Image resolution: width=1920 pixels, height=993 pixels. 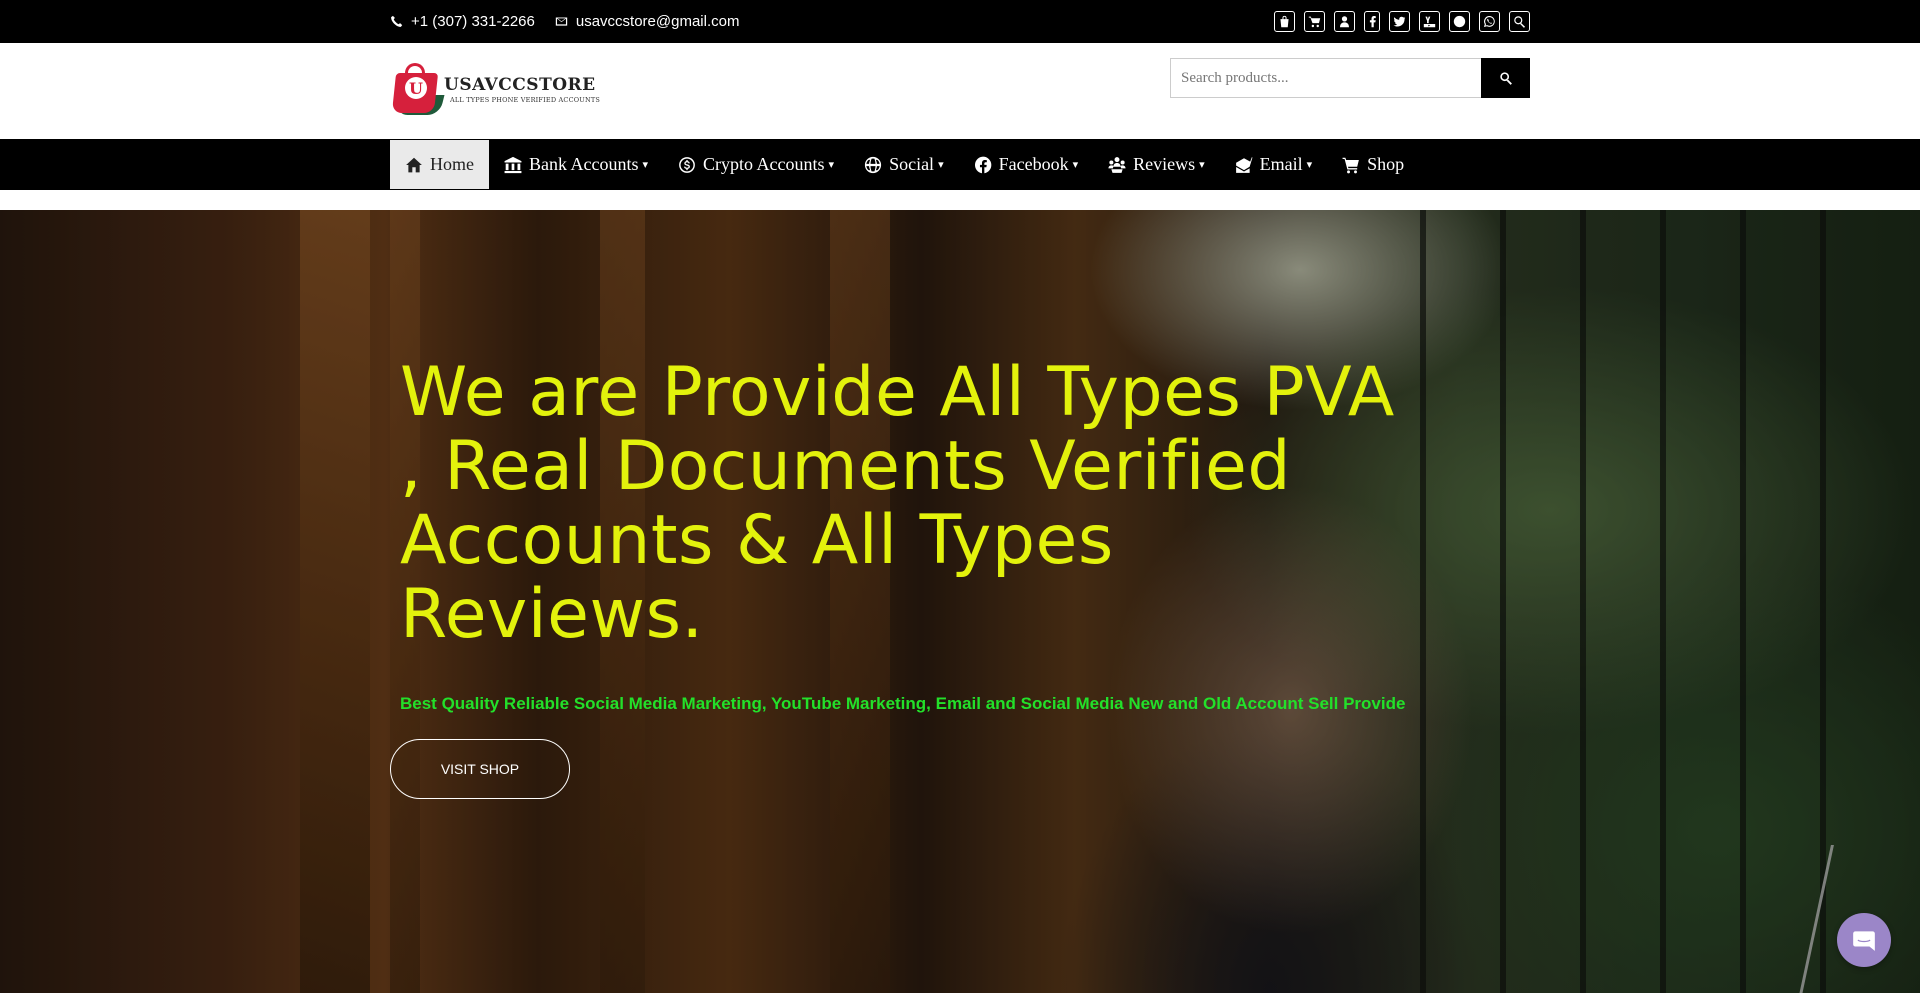 I want to click on social-icons, so click(x=1402, y=21).